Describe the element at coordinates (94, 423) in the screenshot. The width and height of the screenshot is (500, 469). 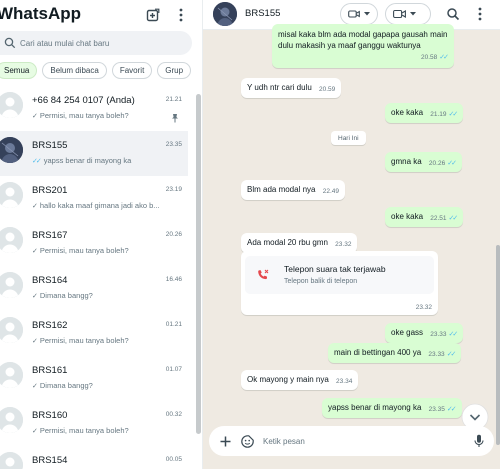
I see `chat-list-item: BRS160 00.32 ✓ Permisi, mau tanya boleh?` at that location.